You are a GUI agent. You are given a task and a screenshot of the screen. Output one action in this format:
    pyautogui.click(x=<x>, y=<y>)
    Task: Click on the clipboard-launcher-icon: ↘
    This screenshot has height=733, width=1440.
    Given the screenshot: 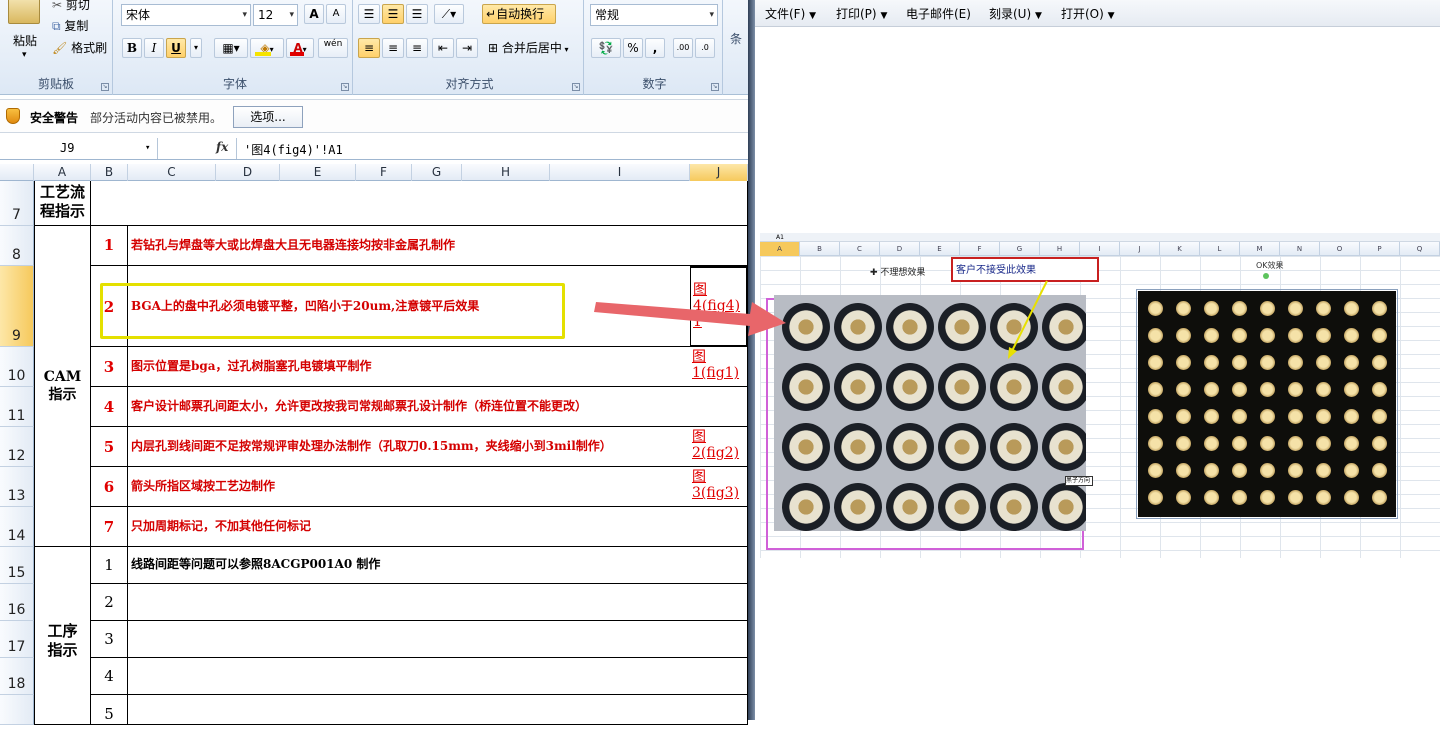 What is the action you would take?
    pyautogui.click(x=105, y=87)
    